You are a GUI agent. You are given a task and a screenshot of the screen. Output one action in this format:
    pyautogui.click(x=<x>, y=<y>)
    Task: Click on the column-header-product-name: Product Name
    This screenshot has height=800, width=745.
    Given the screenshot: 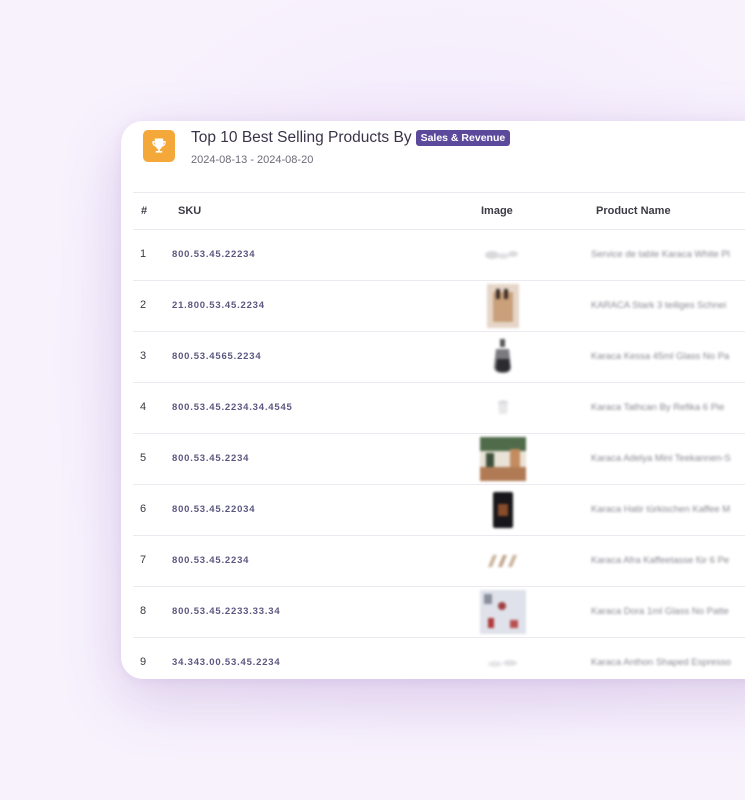 What is the action you would take?
    pyautogui.click(x=633, y=211)
    